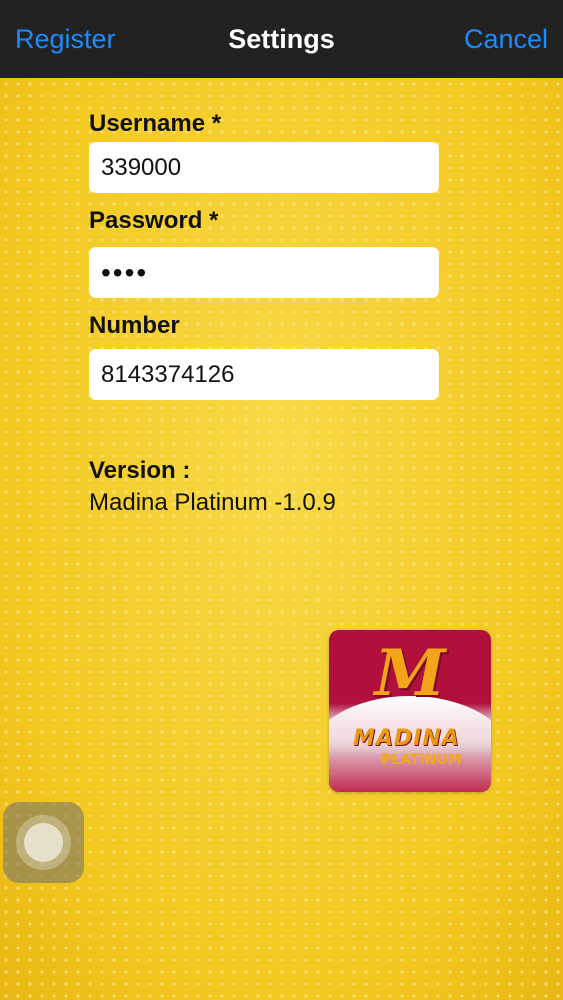  What do you see at coordinates (406, 738) in the screenshot?
I see `logo-name: MADINA` at bounding box center [406, 738].